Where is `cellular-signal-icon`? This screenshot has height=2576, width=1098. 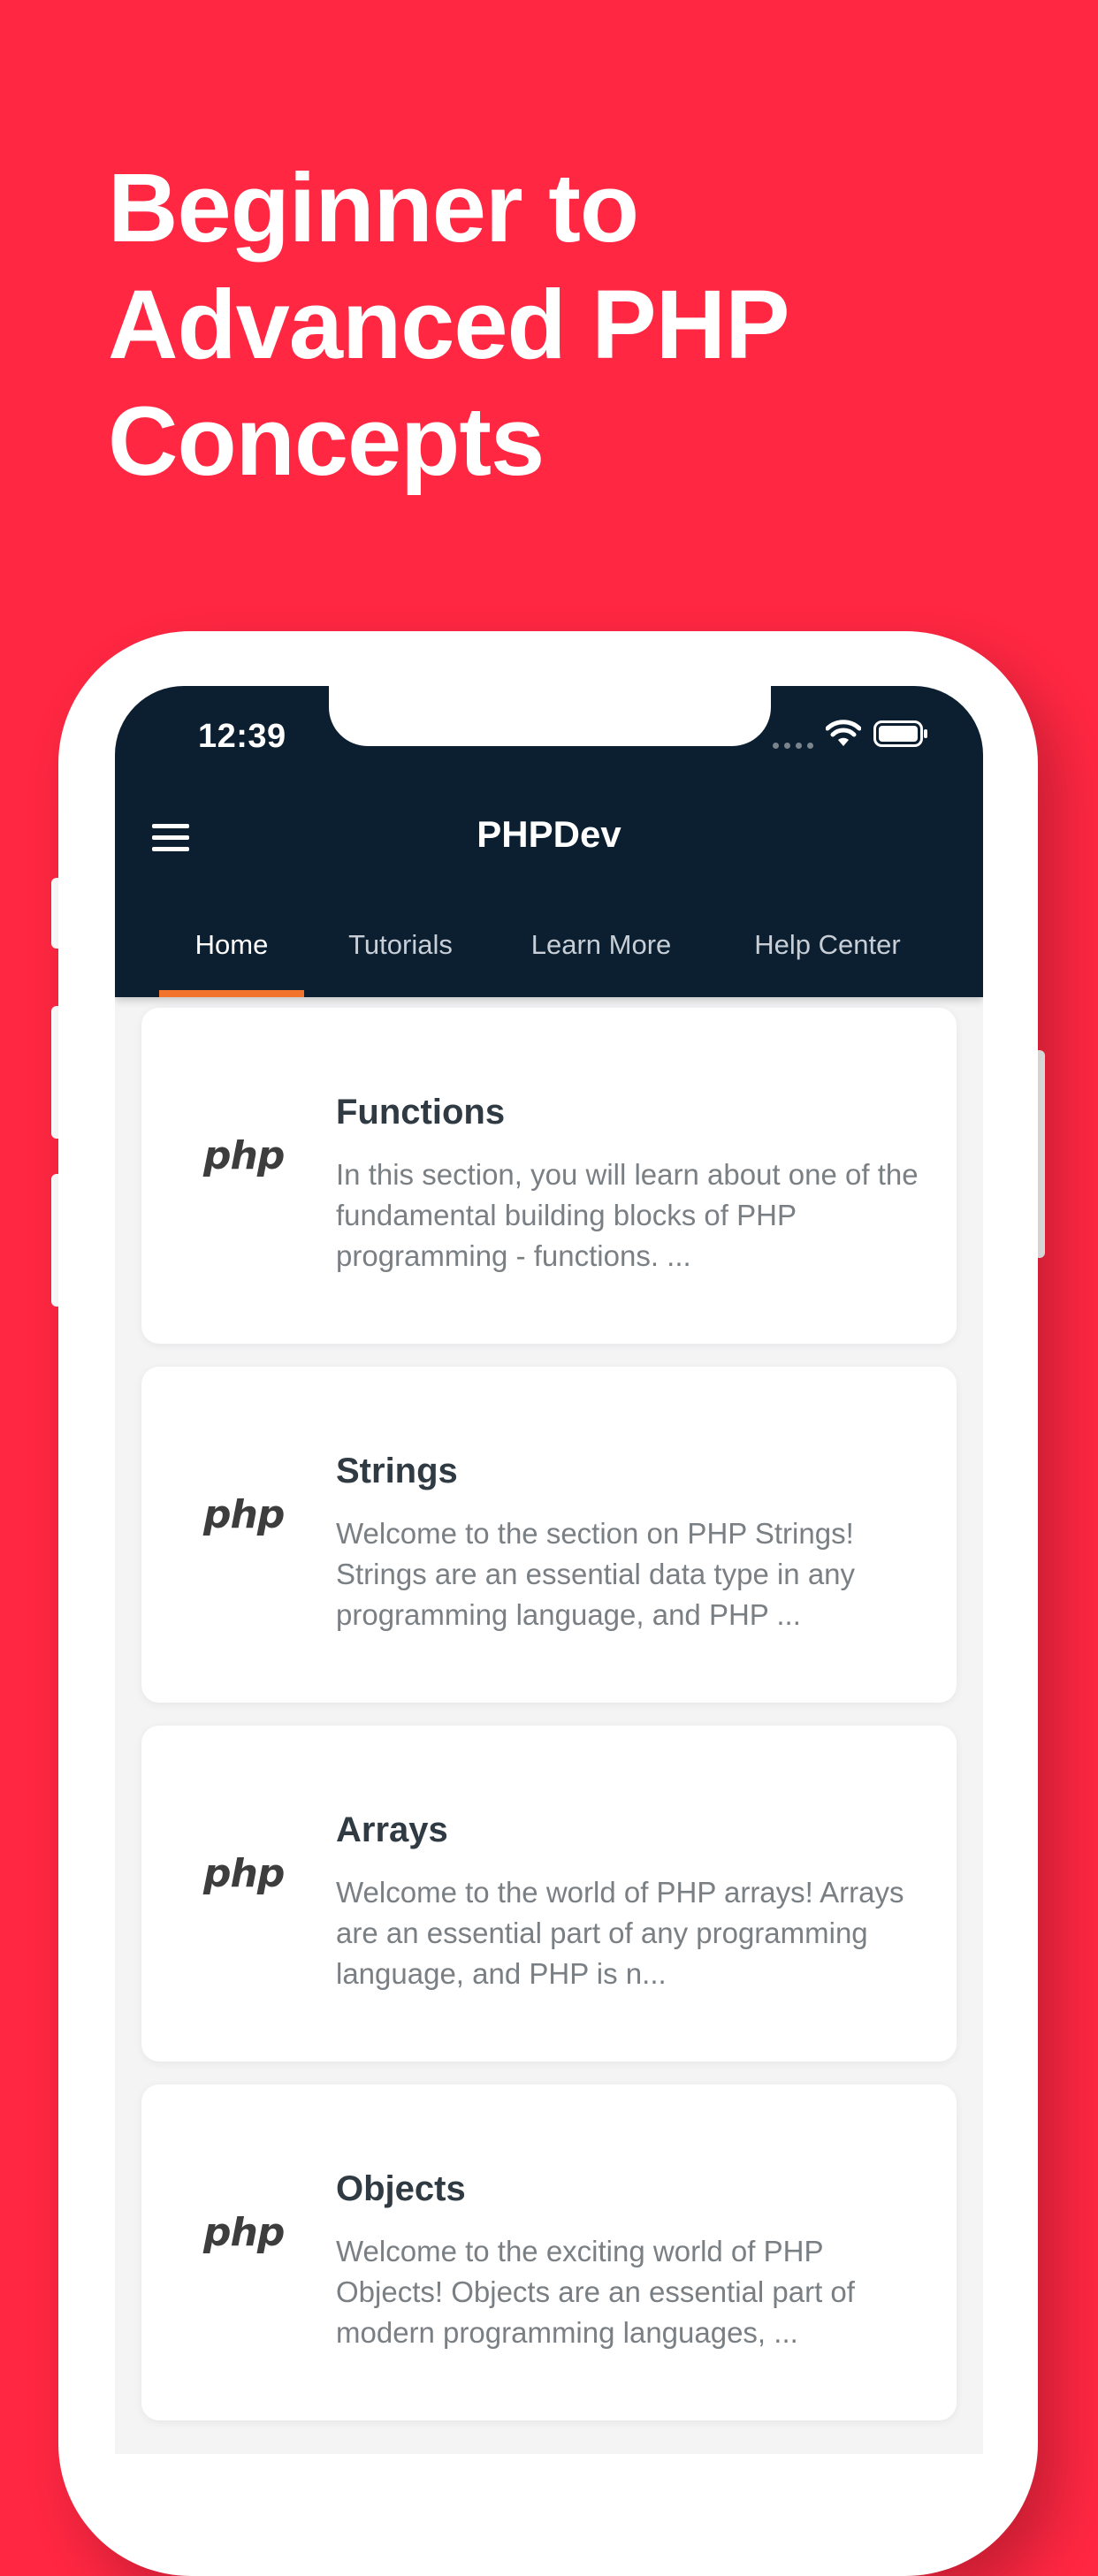
cellular-signal-icon is located at coordinates (793, 736).